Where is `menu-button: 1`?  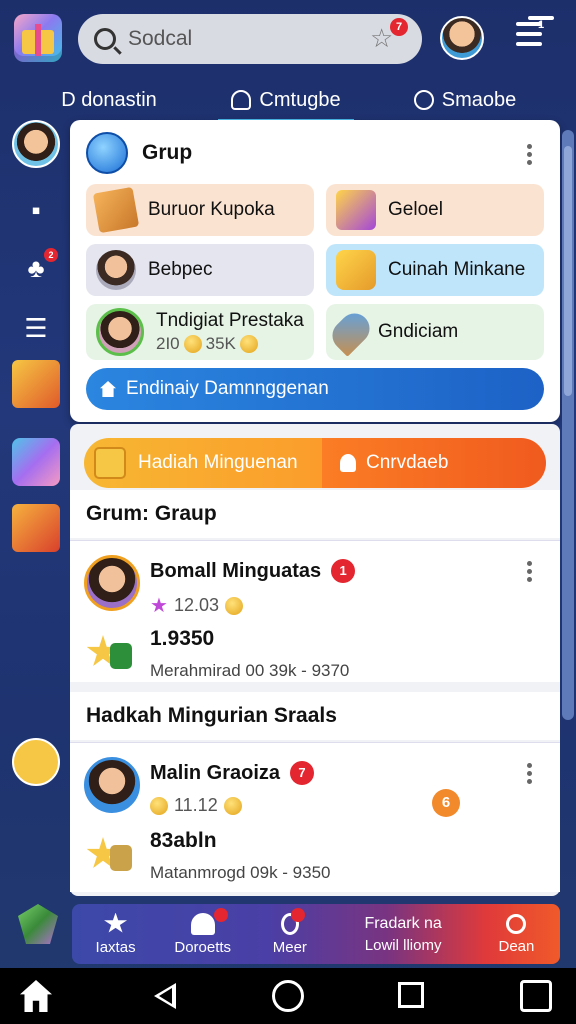
menu-button: 1 is located at coordinates (535, 36).